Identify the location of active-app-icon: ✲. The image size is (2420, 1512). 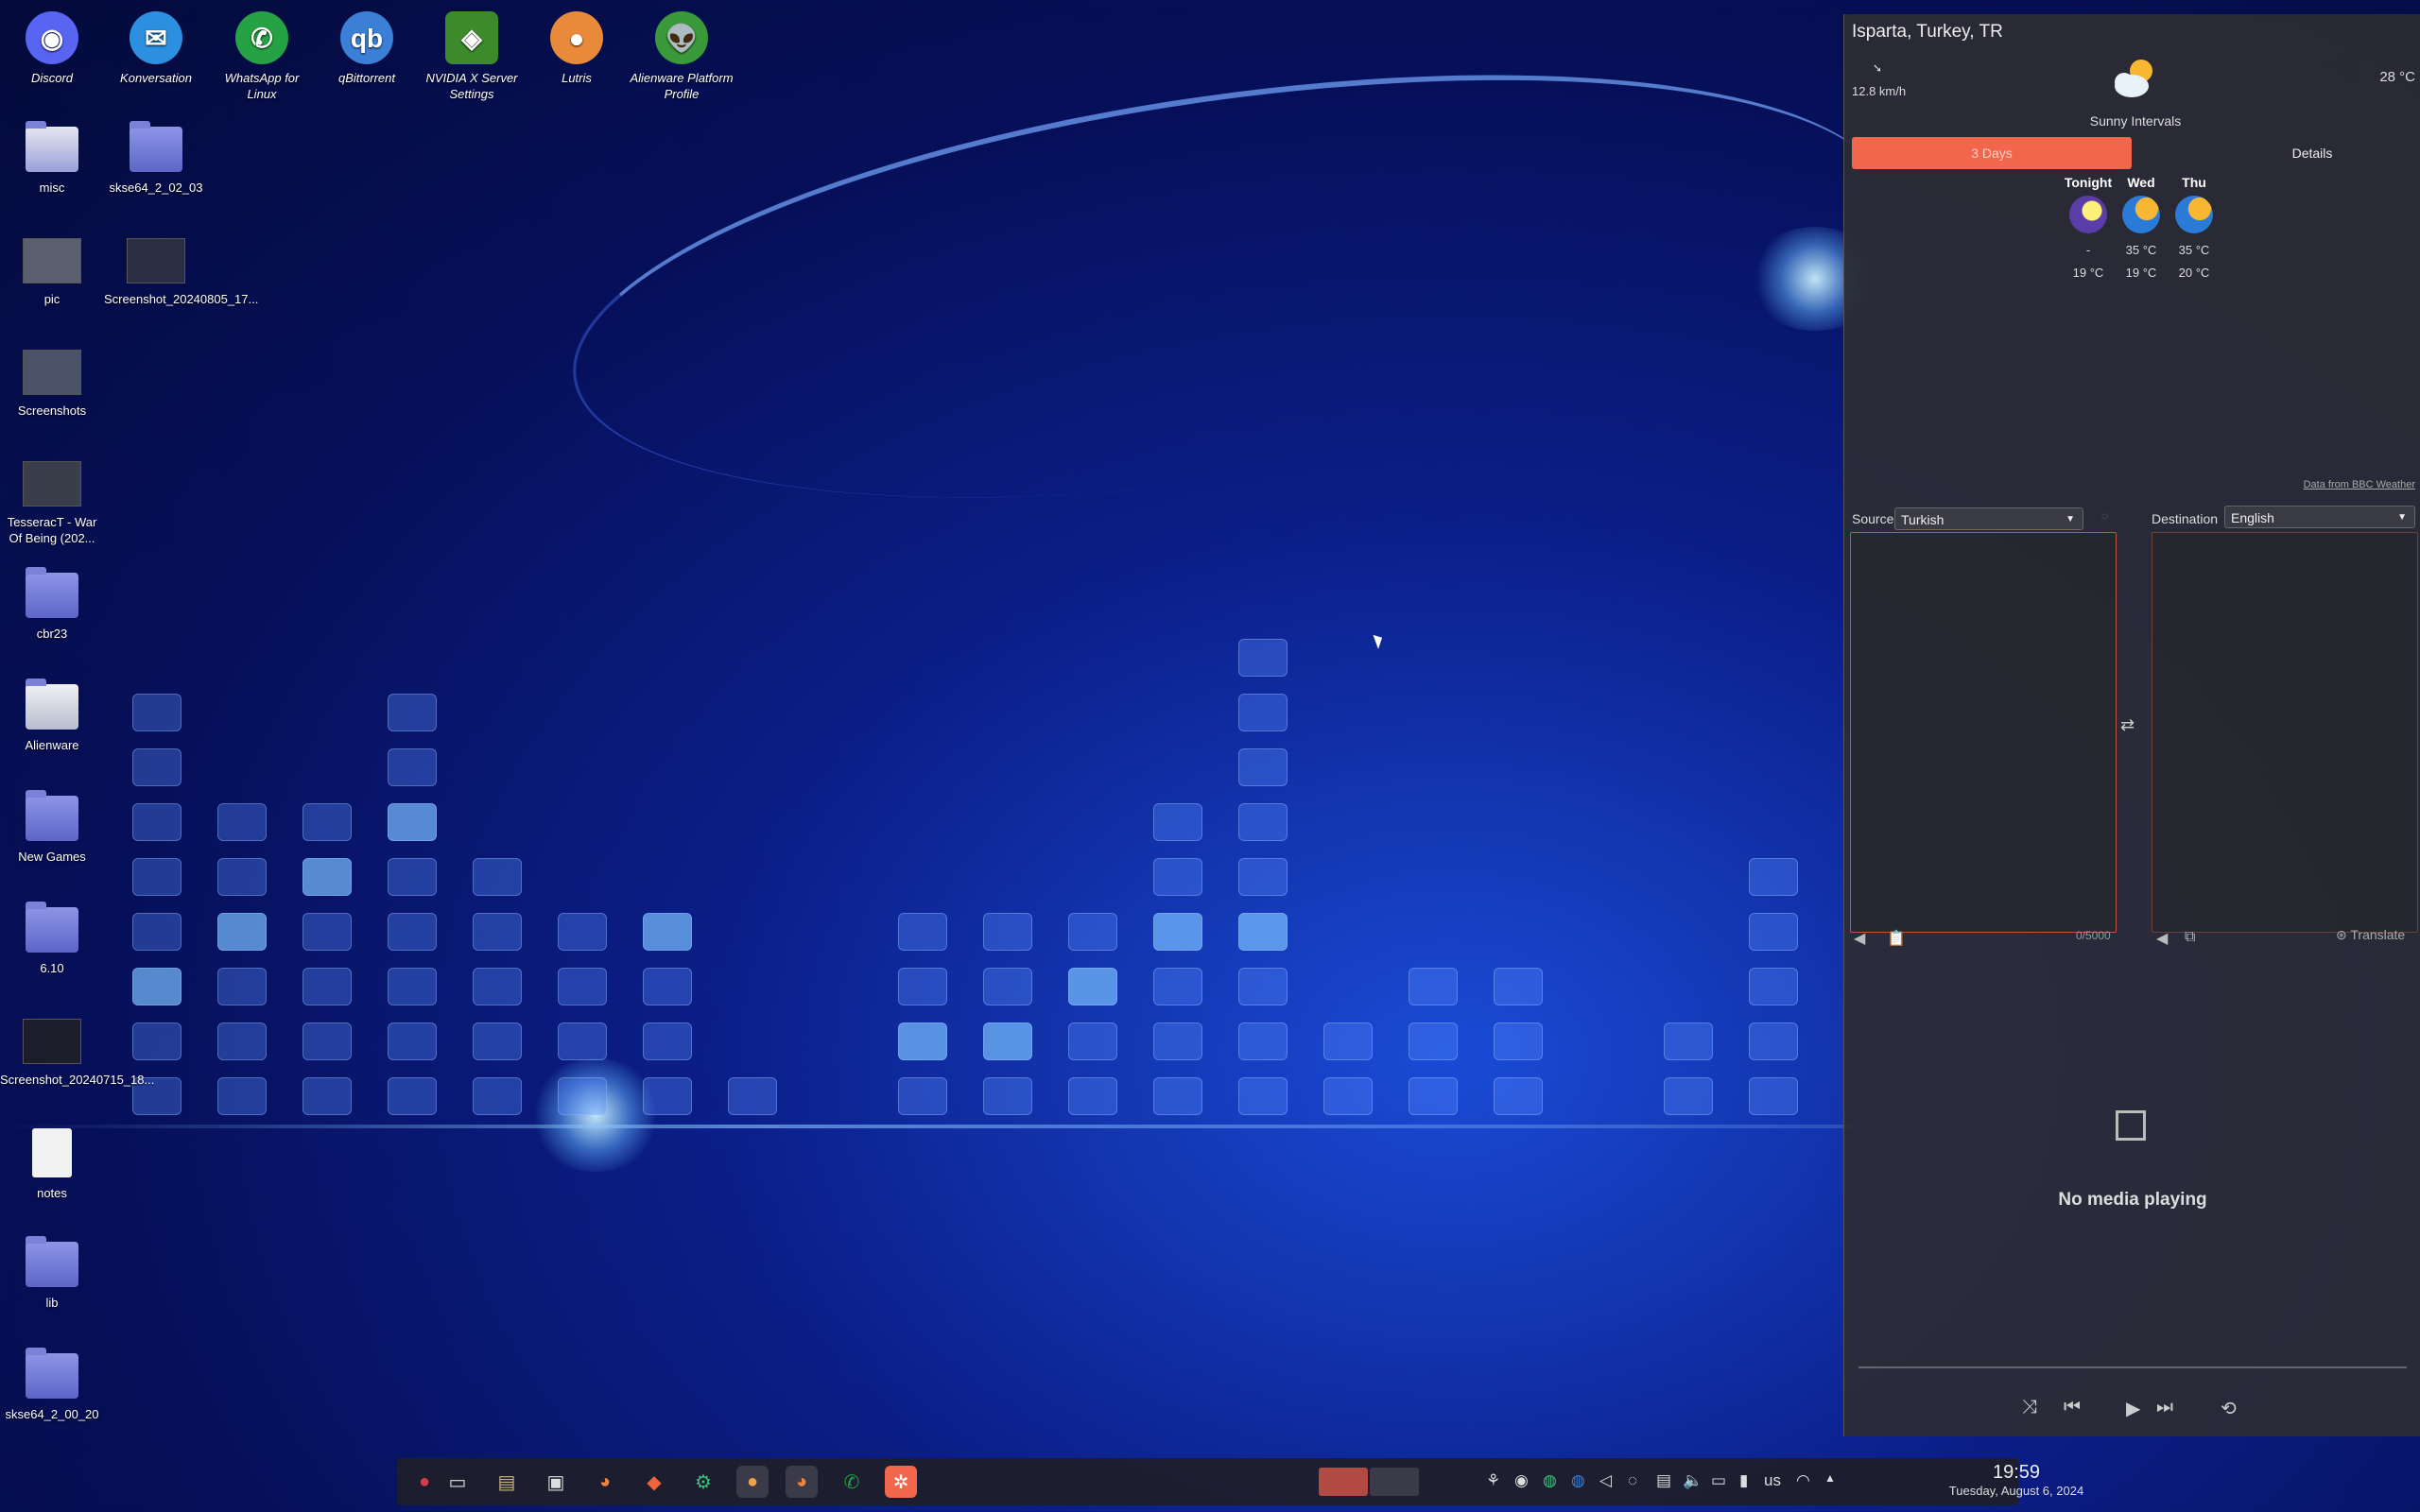
(901, 1482).